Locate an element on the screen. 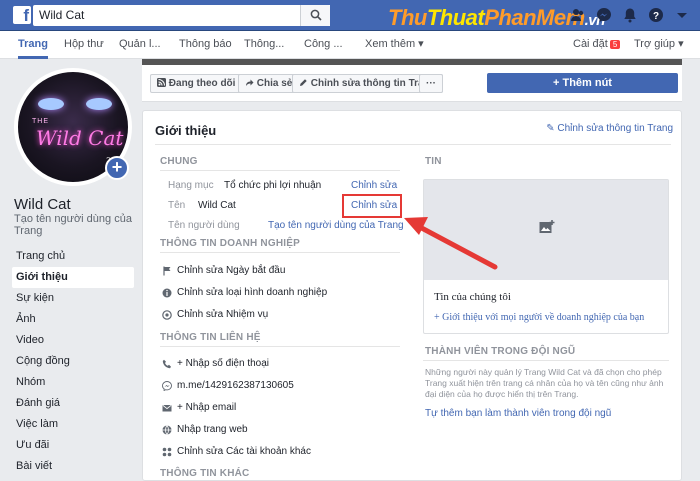 The image size is (700, 481). sidebar-item-about: Giới thiệu is located at coordinates (73, 277).